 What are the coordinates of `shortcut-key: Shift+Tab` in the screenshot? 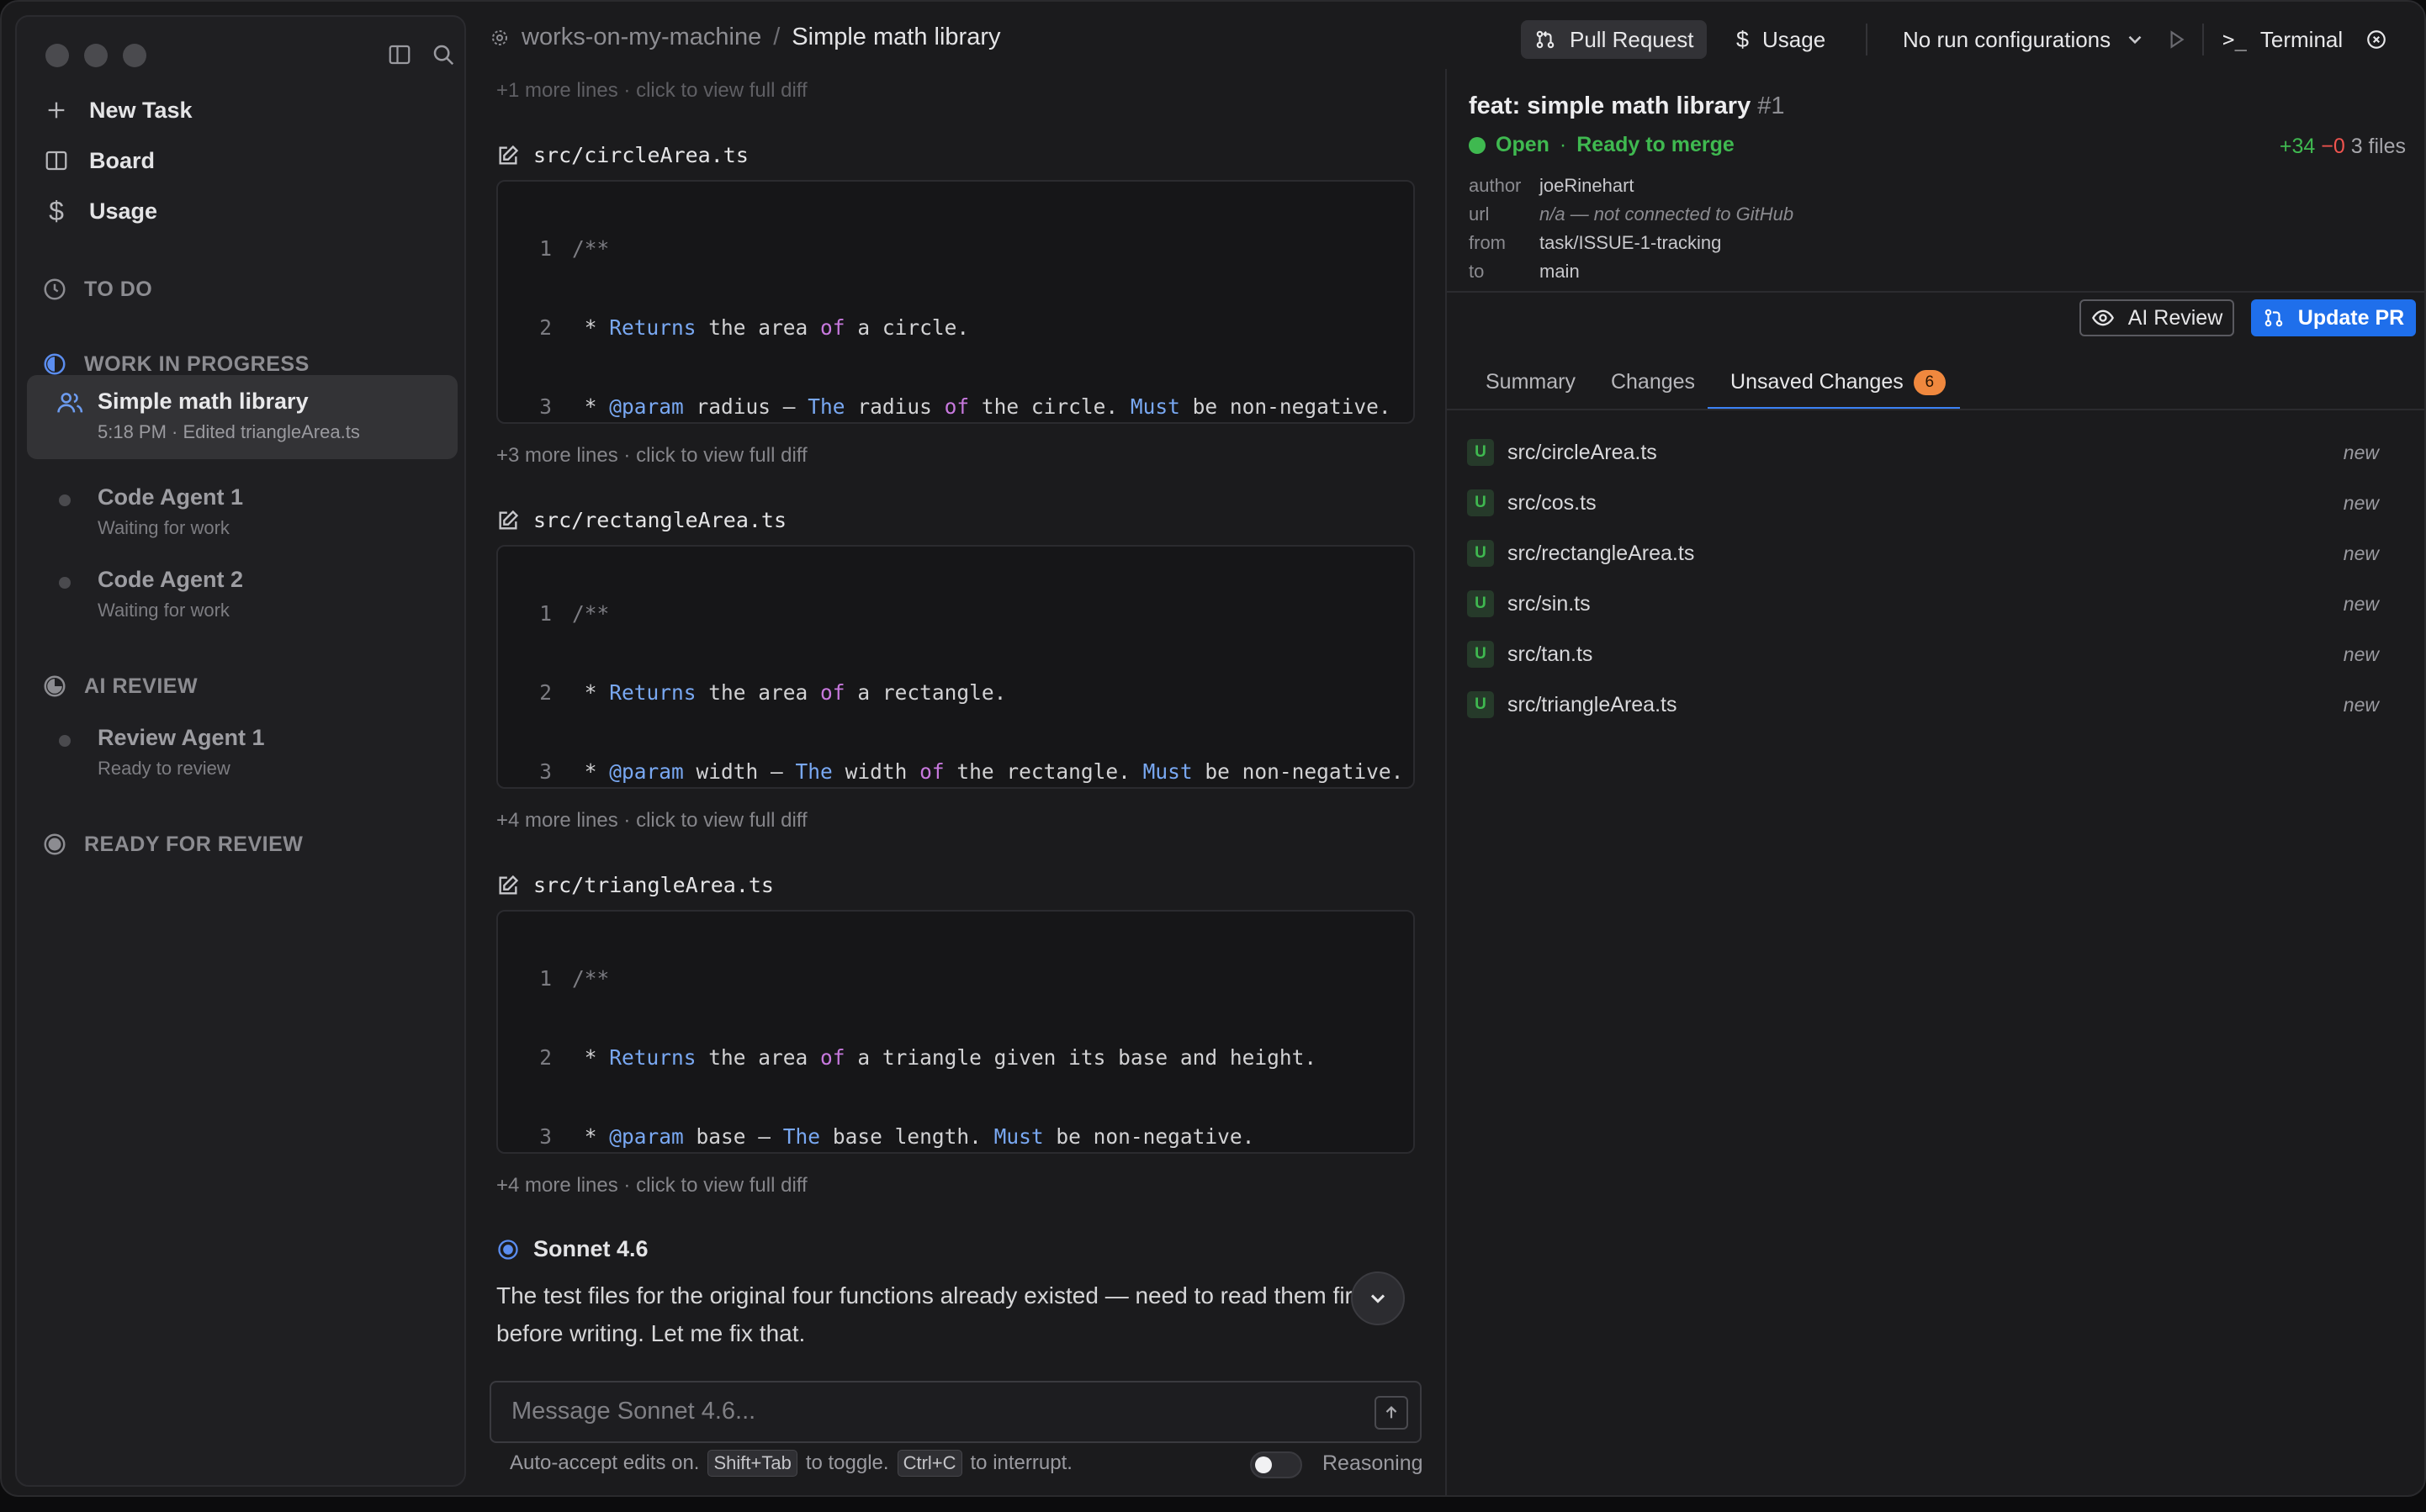 It's located at (752, 1463).